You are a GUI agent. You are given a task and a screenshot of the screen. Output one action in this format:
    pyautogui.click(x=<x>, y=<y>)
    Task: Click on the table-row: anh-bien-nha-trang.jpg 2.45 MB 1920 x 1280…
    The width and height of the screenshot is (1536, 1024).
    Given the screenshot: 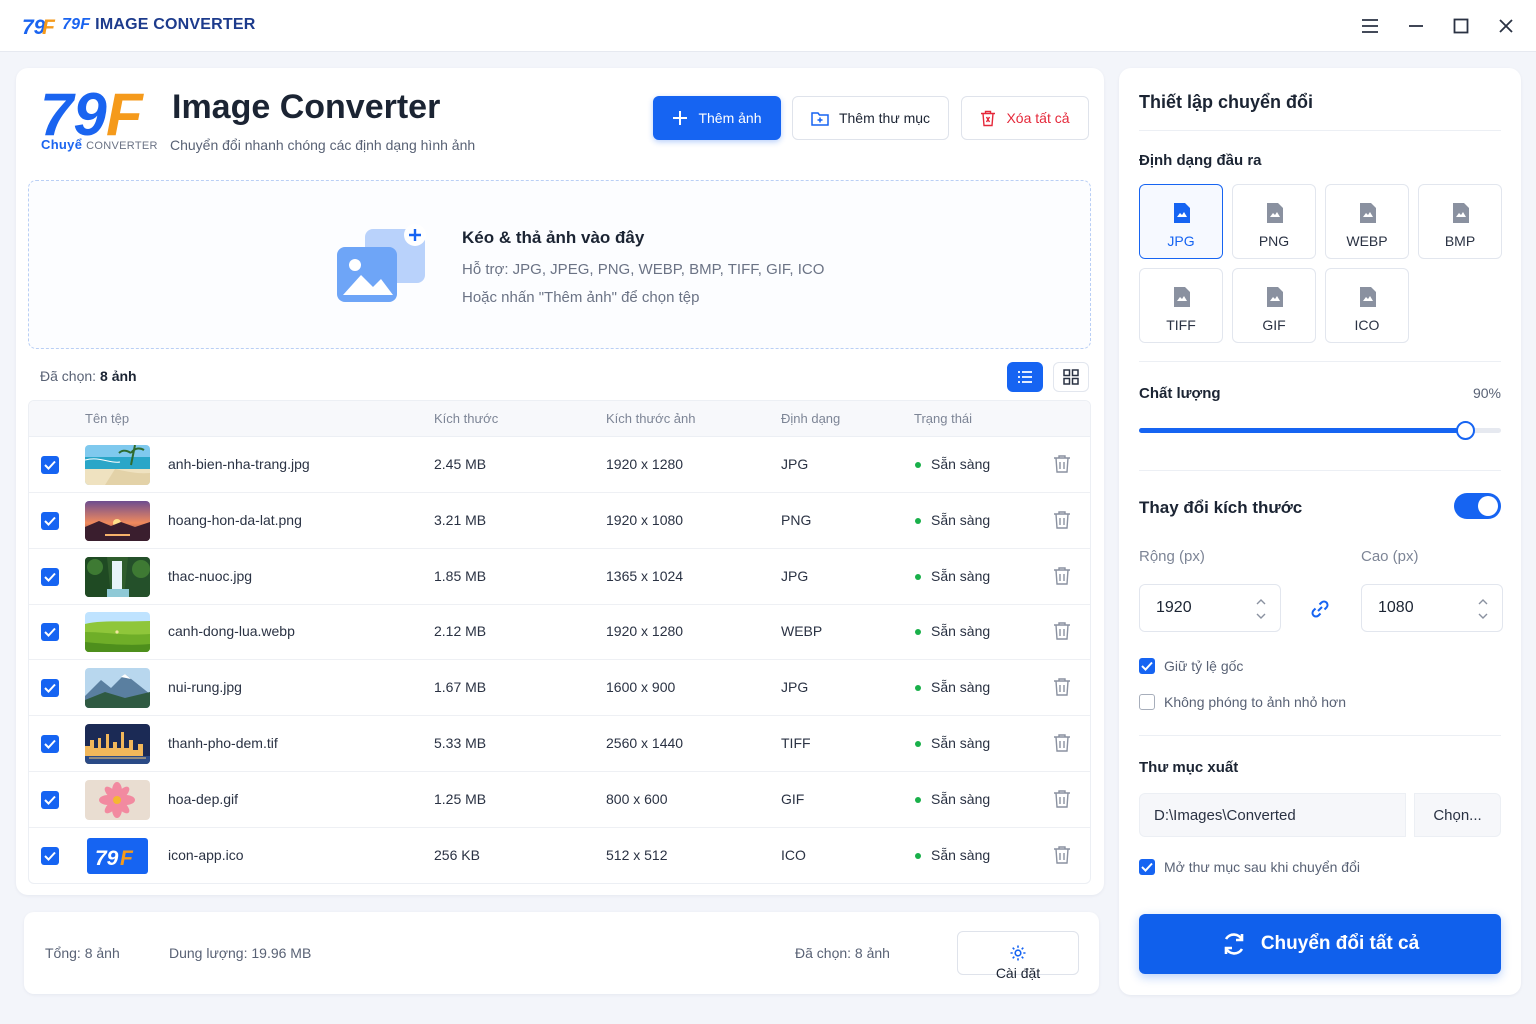 What is the action you would take?
    pyautogui.click(x=559, y=465)
    